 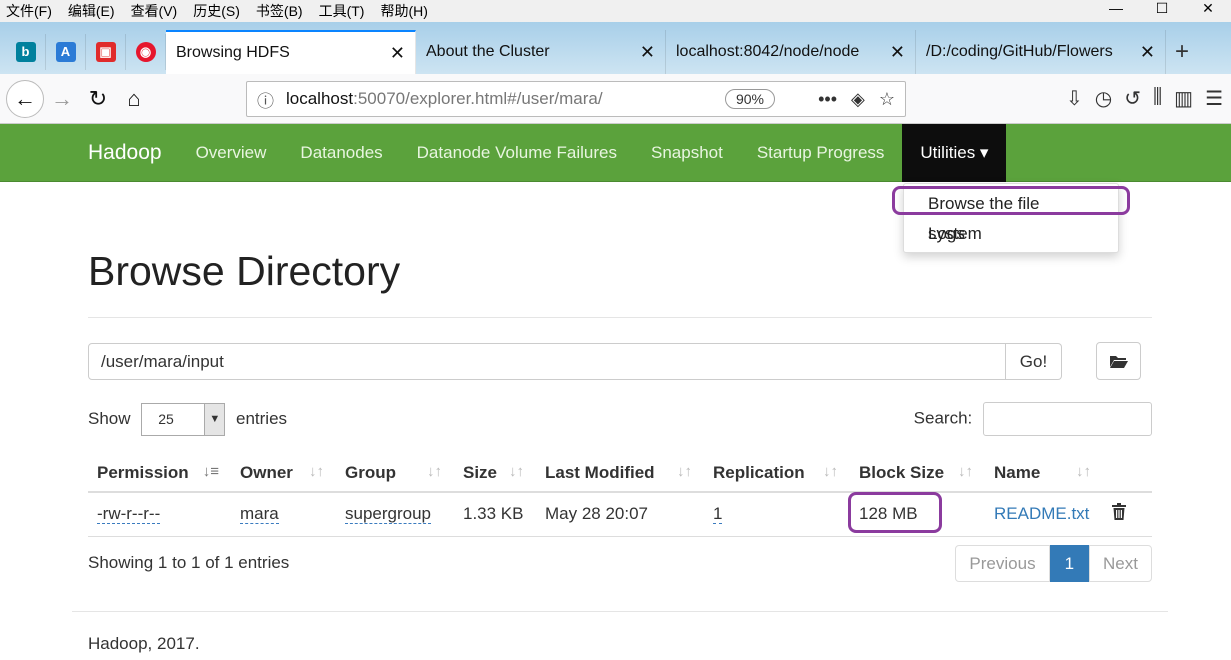 What do you see at coordinates (231, 153) in the screenshot?
I see `nav-overview: Overview` at bounding box center [231, 153].